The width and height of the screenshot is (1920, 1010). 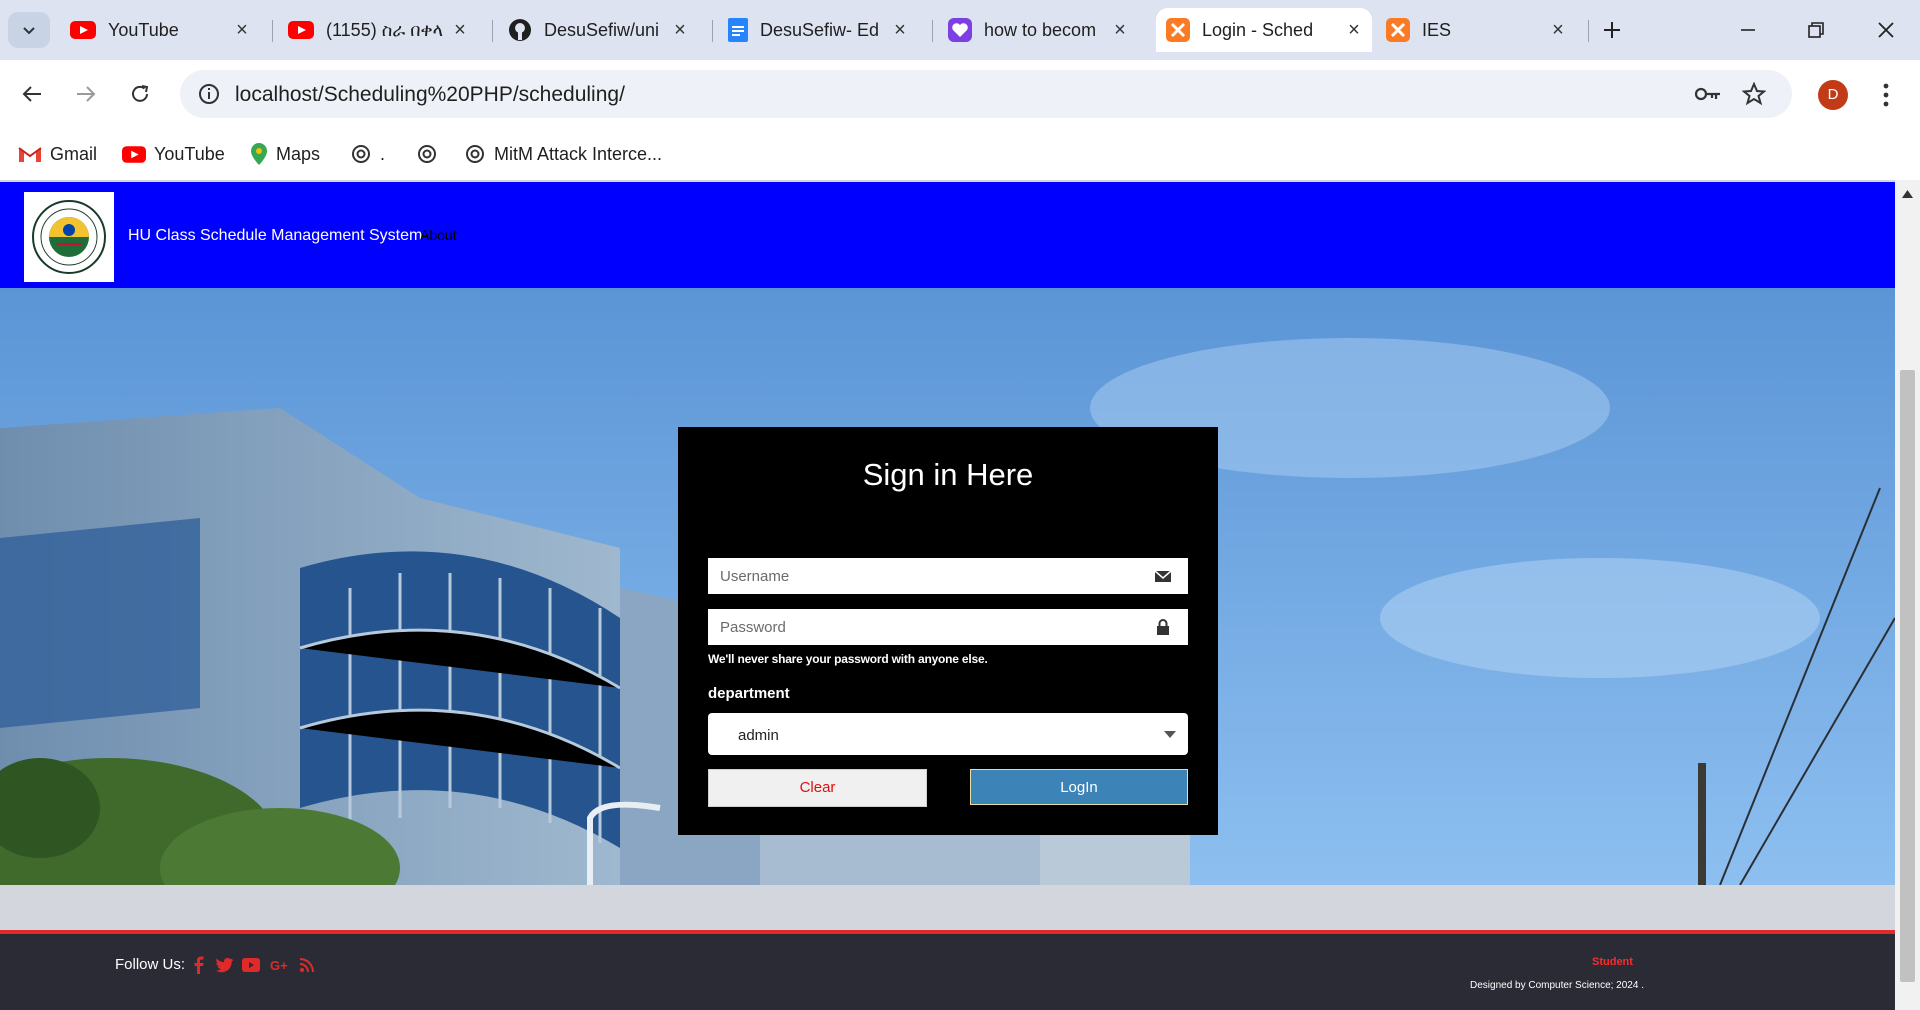 What do you see at coordinates (1437, 29) in the screenshot?
I see `tab-title: IES` at bounding box center [1437, 29].